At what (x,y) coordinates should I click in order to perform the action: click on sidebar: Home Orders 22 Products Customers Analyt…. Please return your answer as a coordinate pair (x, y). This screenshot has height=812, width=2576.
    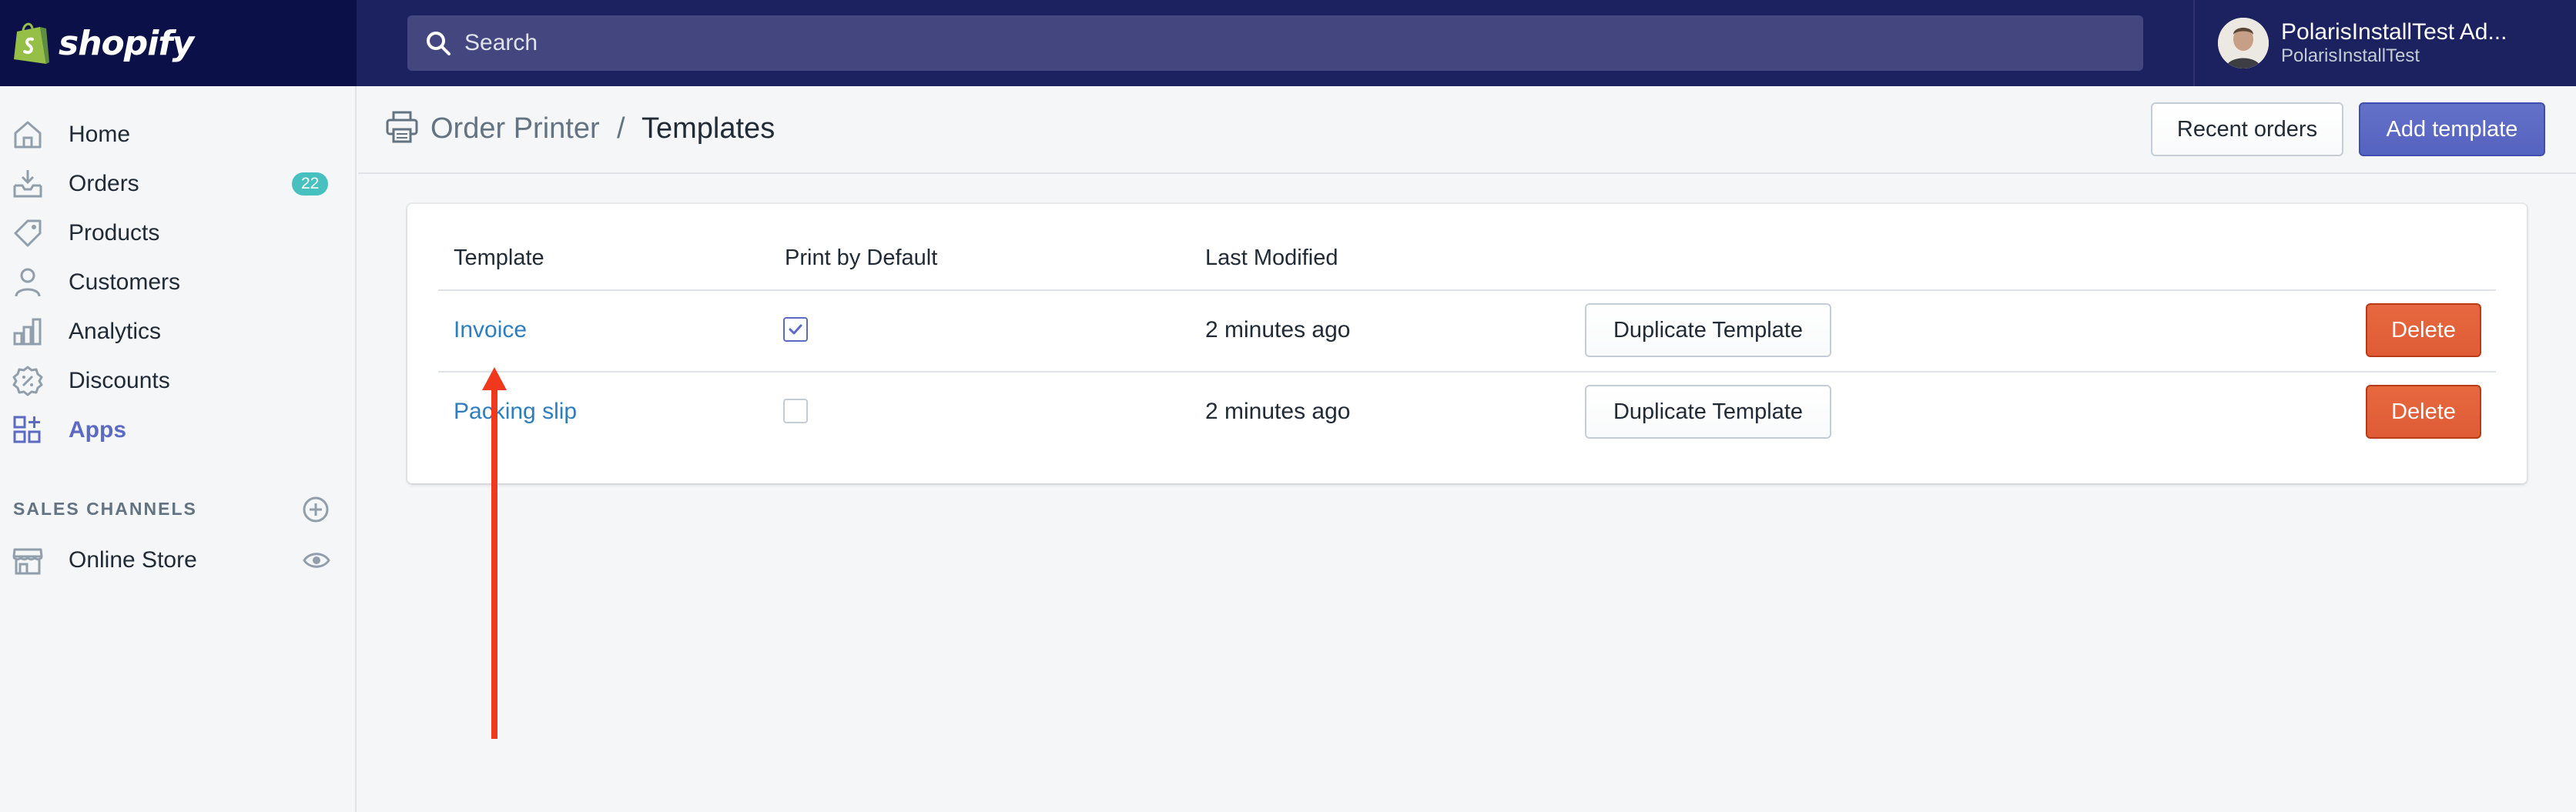
    Looking at the image, I should click on (178, 449).